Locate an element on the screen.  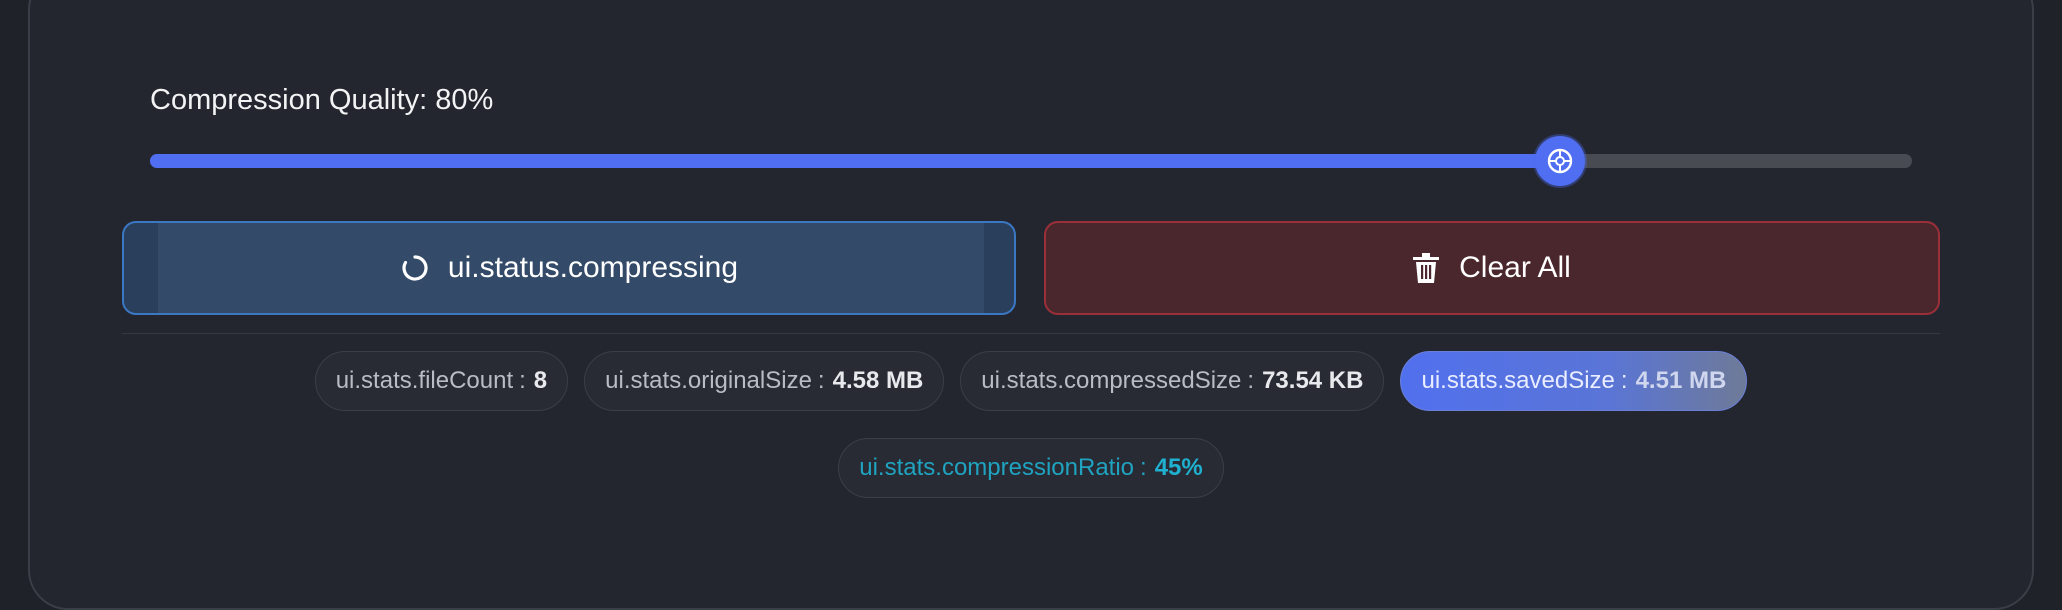
slider-thumb is located at coordinates (1559, 161).